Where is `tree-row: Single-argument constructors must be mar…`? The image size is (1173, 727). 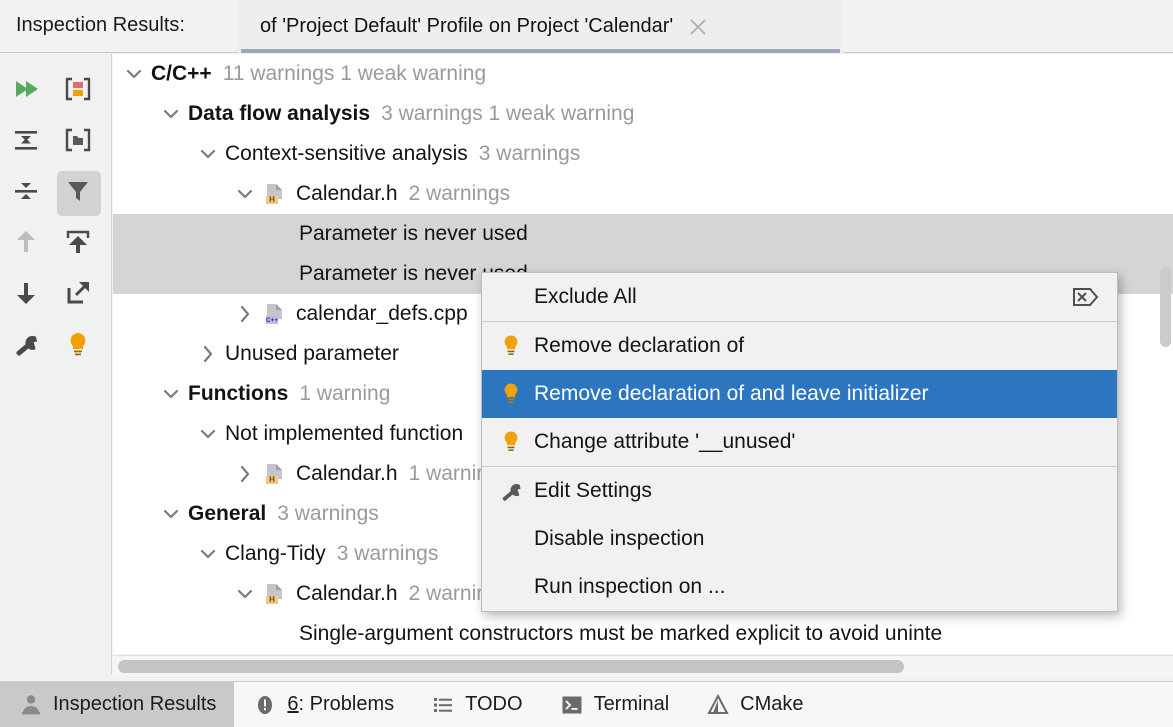 tree-row: Single-argument constructors must be mar… is located at coordinates (643, 634).